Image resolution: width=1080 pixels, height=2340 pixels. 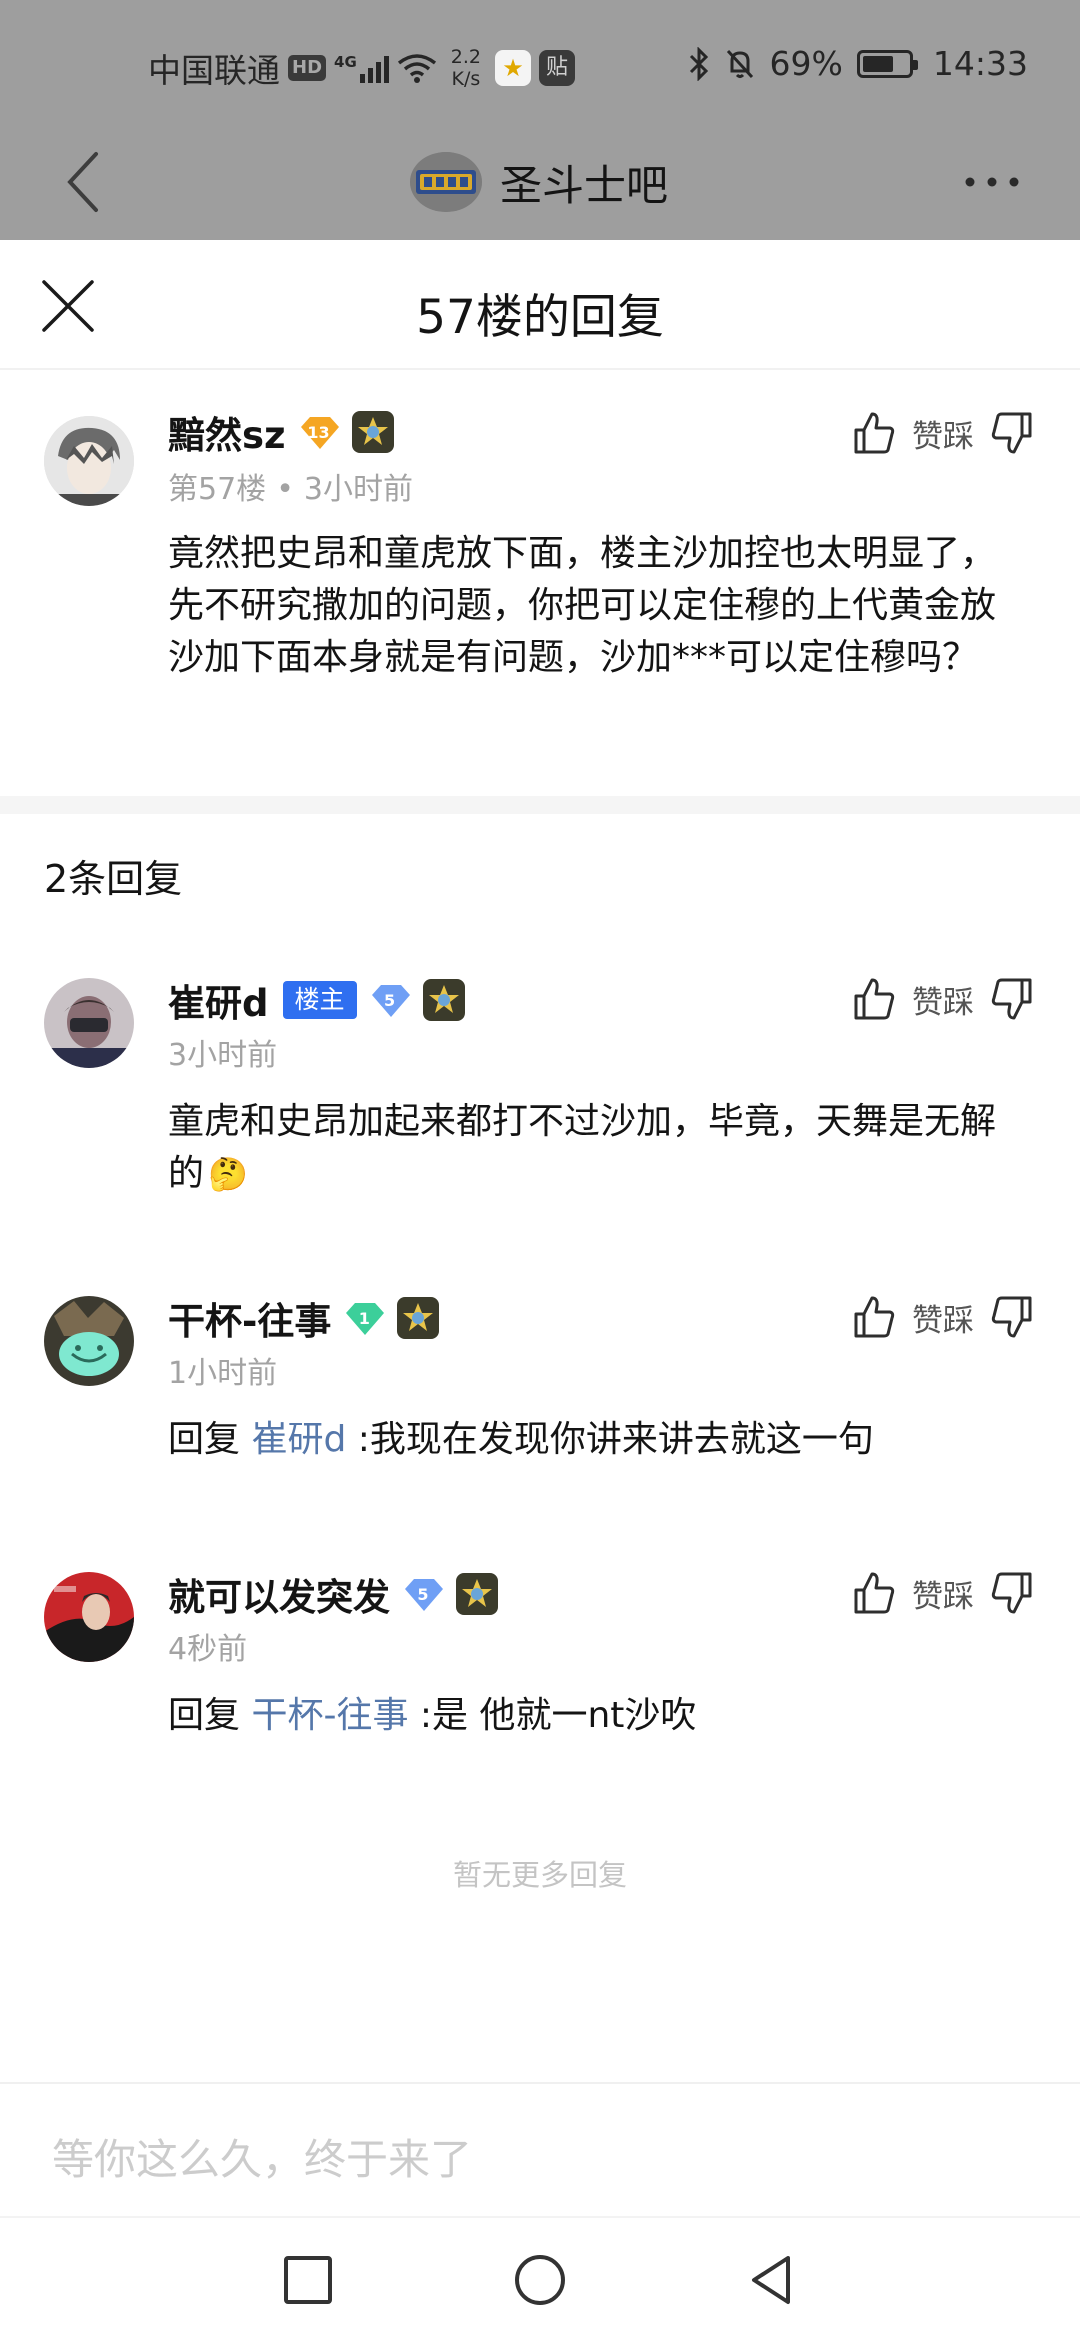 I want to click on username: 干杯-往事, so click(x=249, y=1318).